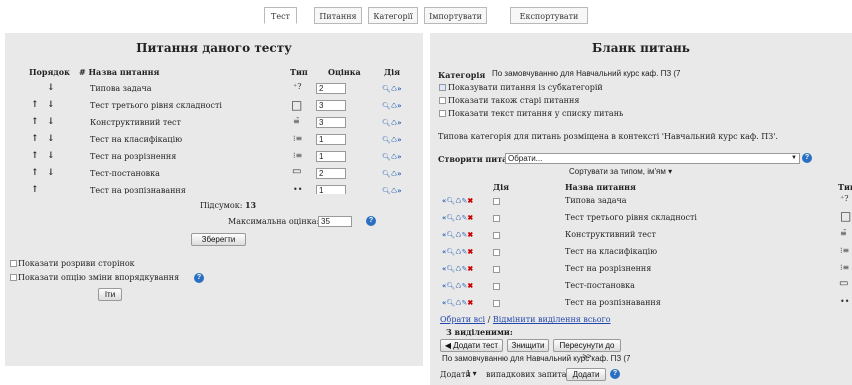 This screenshot has height=385, width=852. What do you see at coordinates (338, 15) in the screenshot?
I see `tab-questions: Питання` at bounding box center [338, 15].